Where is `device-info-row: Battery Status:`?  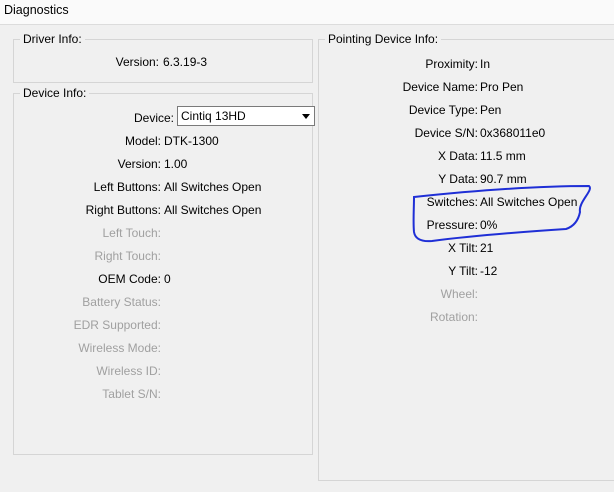 device-info-row: Battery Status: is located at coordinates (163, 302).